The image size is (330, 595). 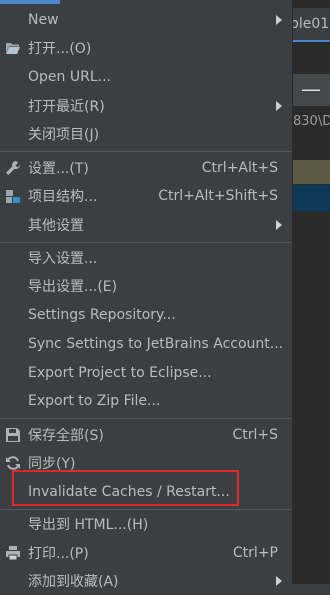 What do you see at coordinates (311, 198) in the screenshot?
I see `selected-row` at bounding box center [311, 198].